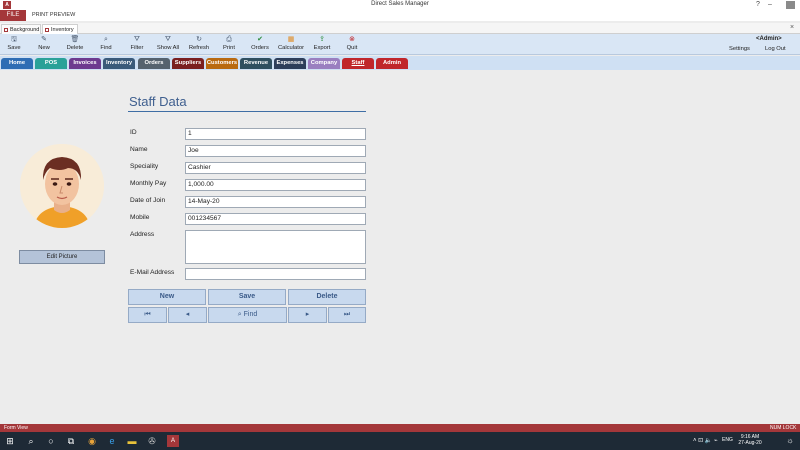 This screenshot has height=450, width=800. I want to click on monthly-pay-field: 1,000.00, so click(275, 185).